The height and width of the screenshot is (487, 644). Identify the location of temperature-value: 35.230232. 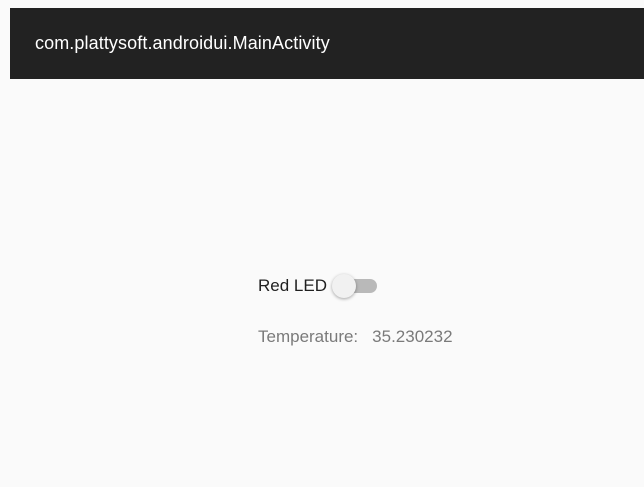
(412, 336).